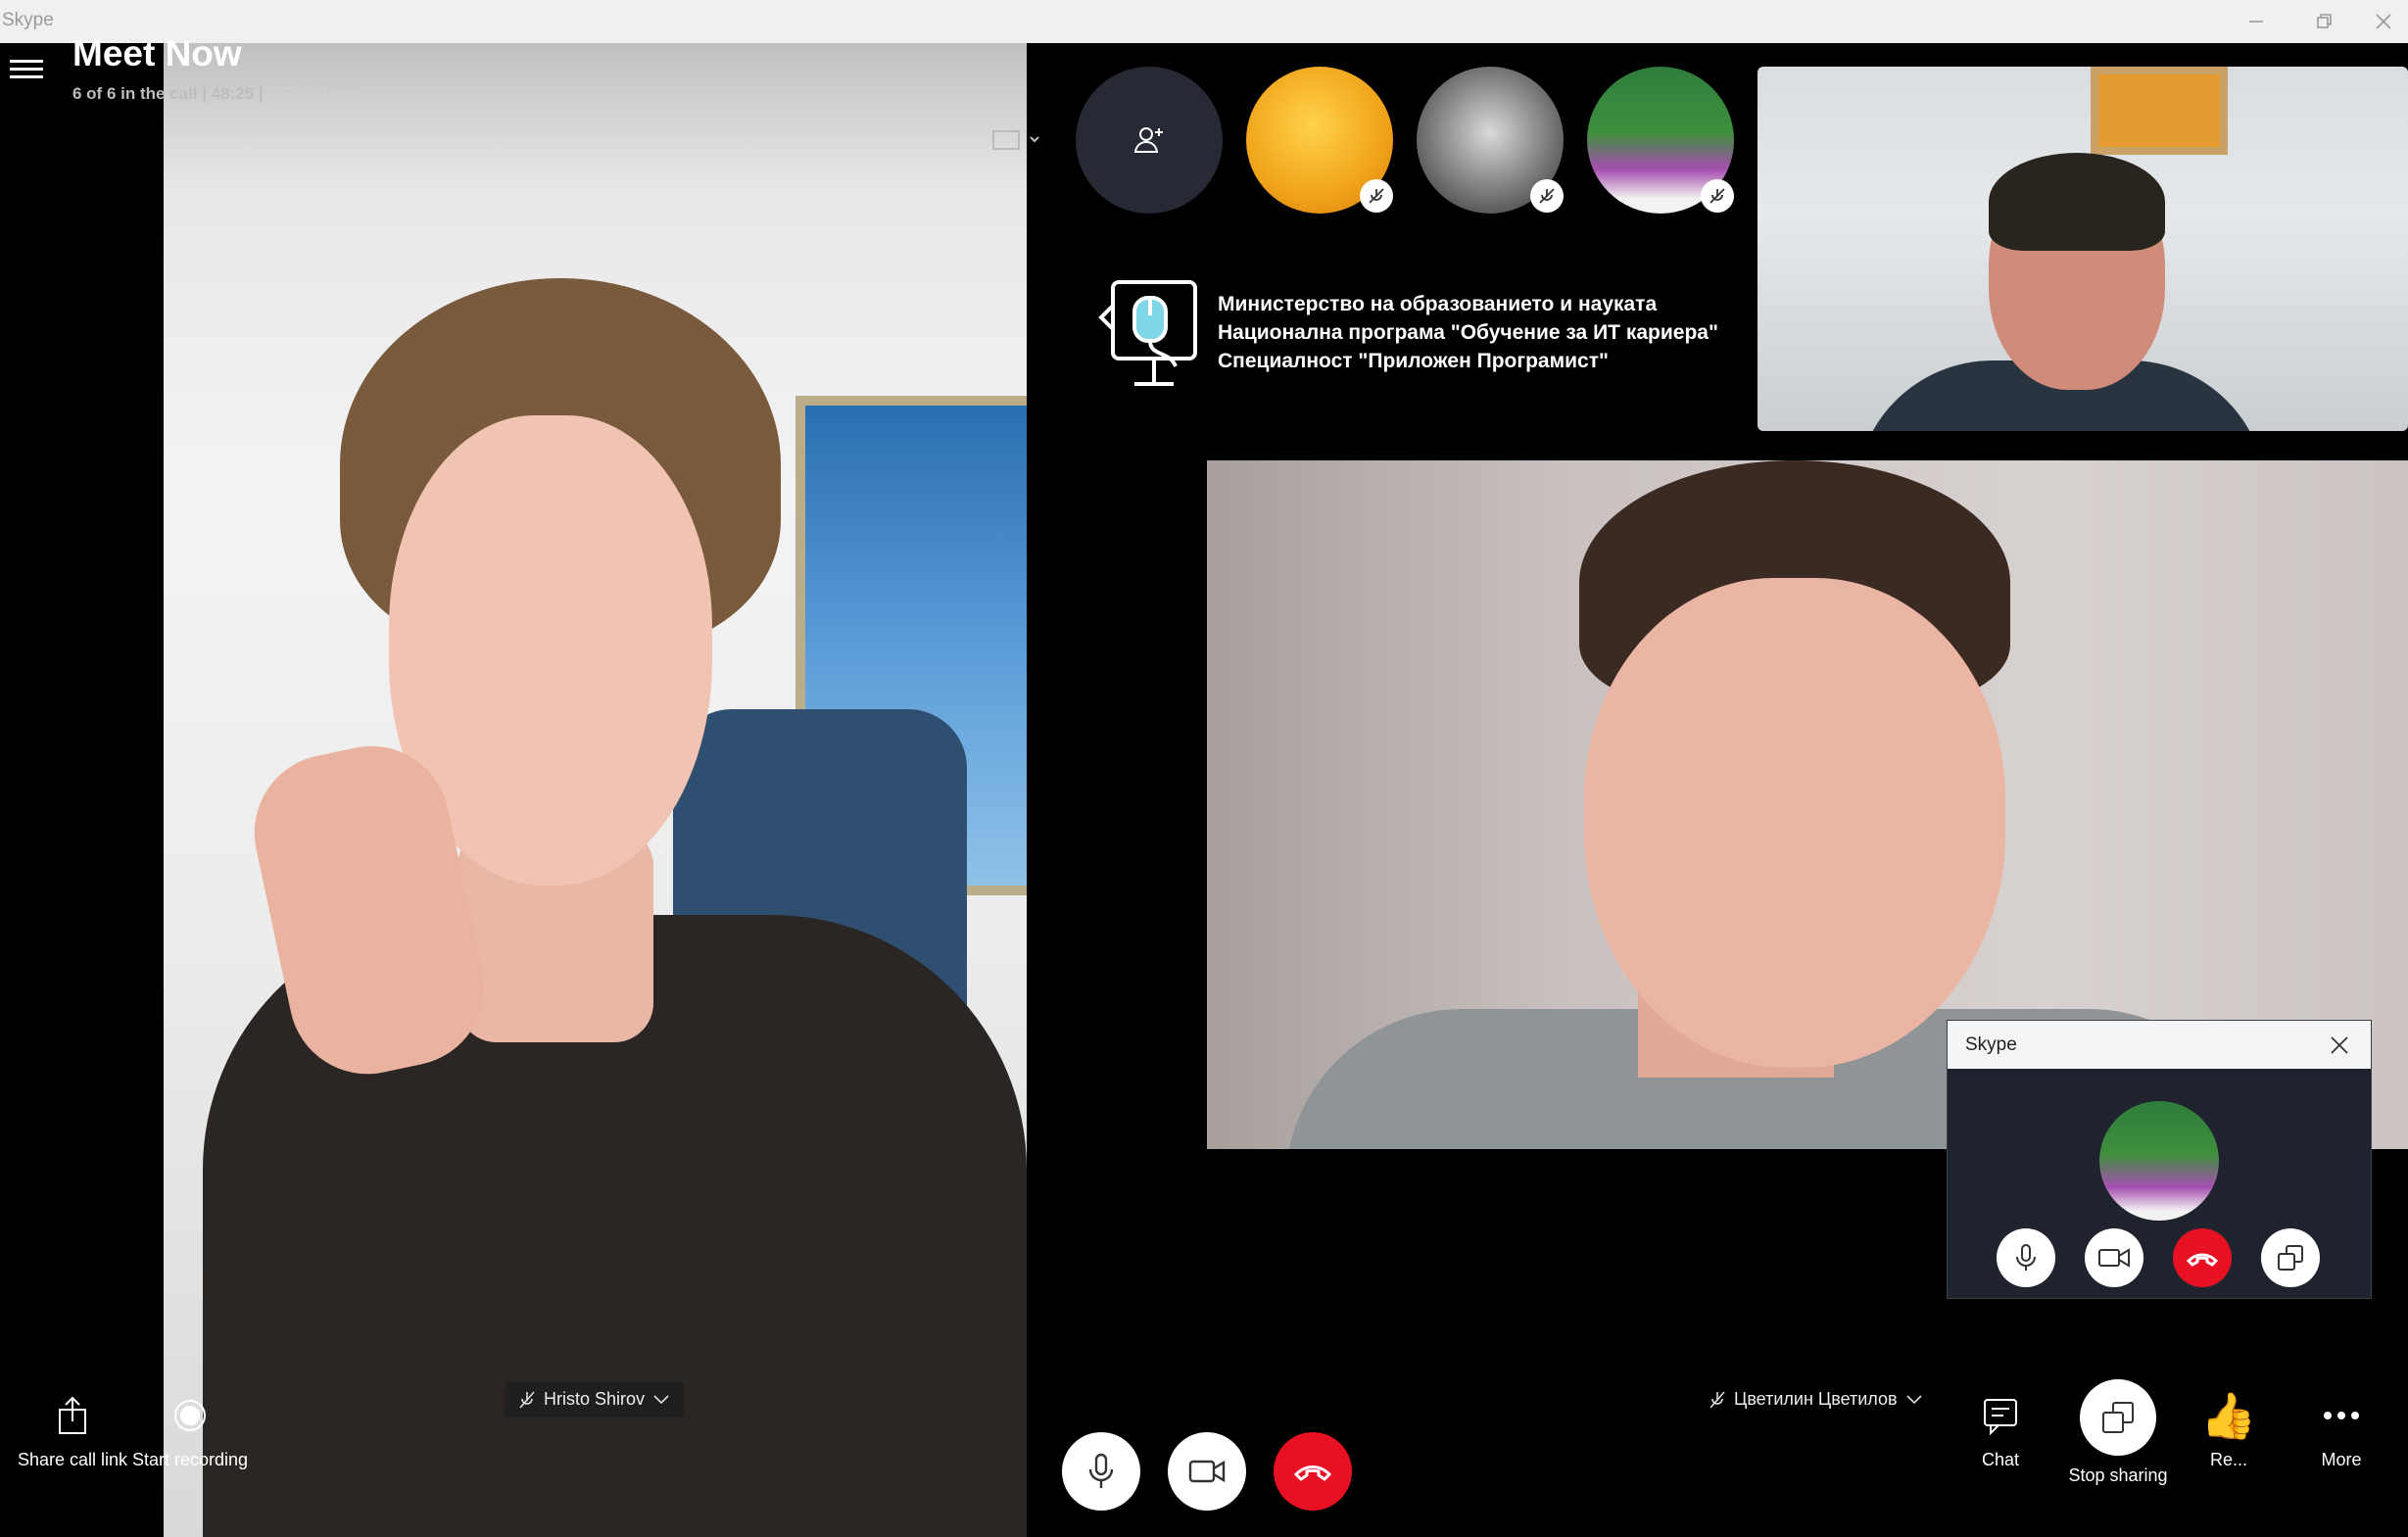 This screenshot has height=1537, width=2408. What do you see at coordinates (157, 53) in the screenshot?
I see `call-title: Meet Now` at bounding box center [157, 53].